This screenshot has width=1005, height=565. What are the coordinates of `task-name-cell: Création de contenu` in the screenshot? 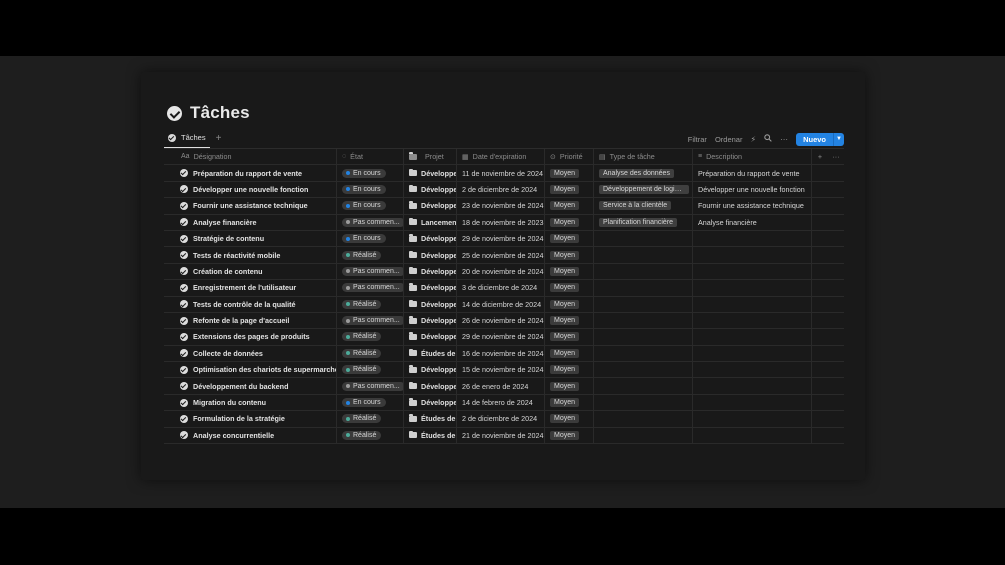 It's located at (250, 271).